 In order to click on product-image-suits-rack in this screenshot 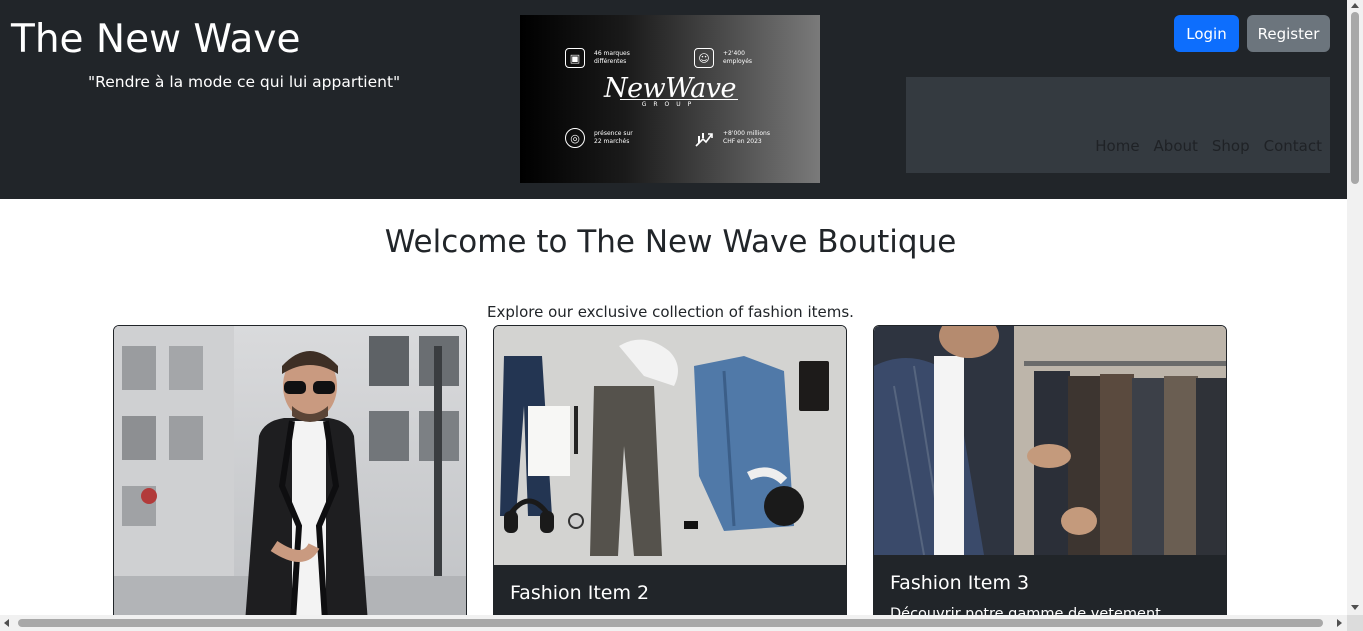, I will do `click(1050, 440)`.